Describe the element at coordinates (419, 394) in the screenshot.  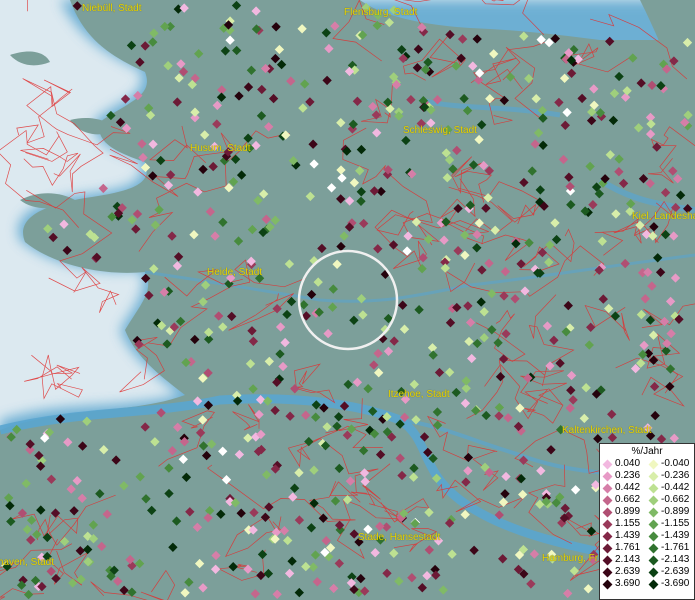
I see `city-label-itzehoe: Itzehoe, Stadt` at that location.